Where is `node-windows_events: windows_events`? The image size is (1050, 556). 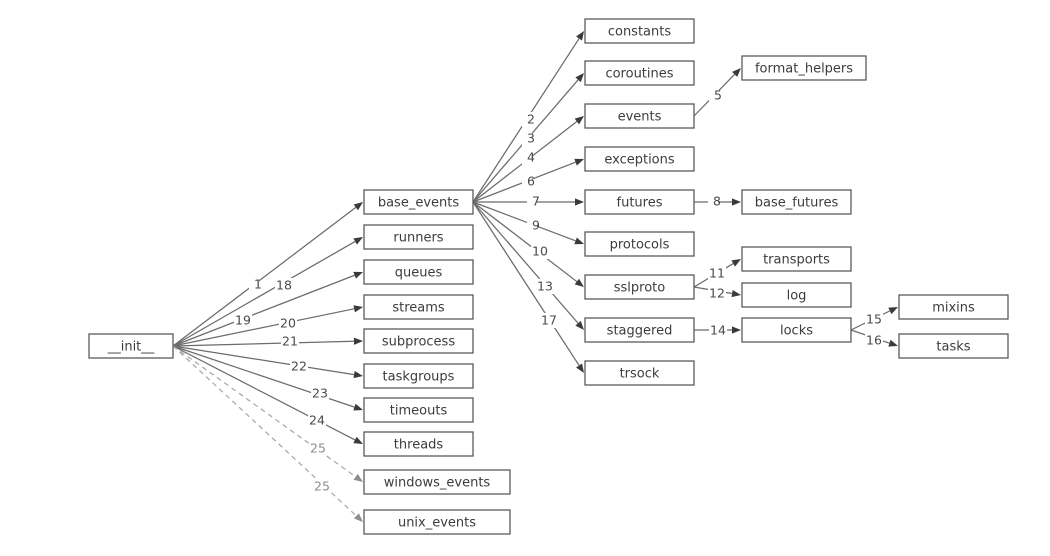
node-windows_events: windows_events is located at coordinates (437, 482).